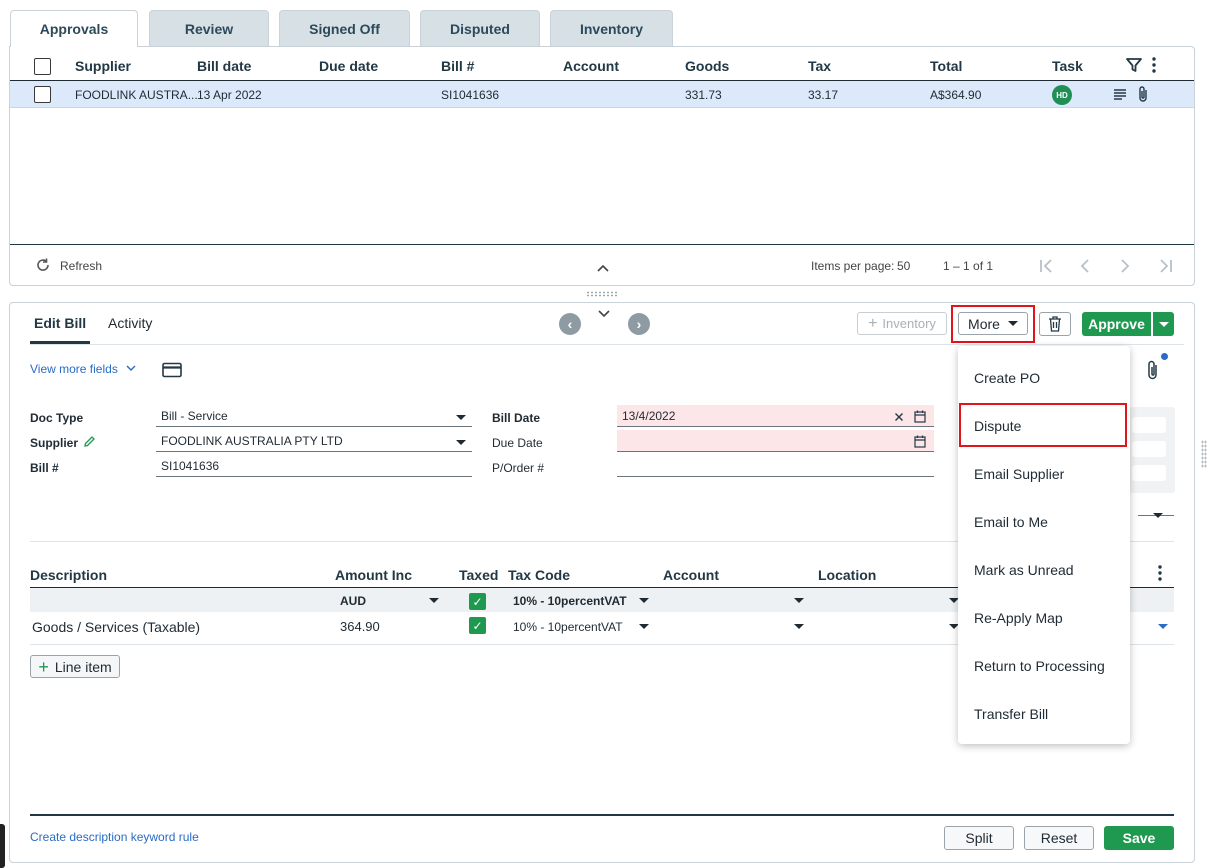  What do you see at coordinates (518, 468) in the screenshot?
I see `po-label: P/Order #` at bounding box center [518, 468].